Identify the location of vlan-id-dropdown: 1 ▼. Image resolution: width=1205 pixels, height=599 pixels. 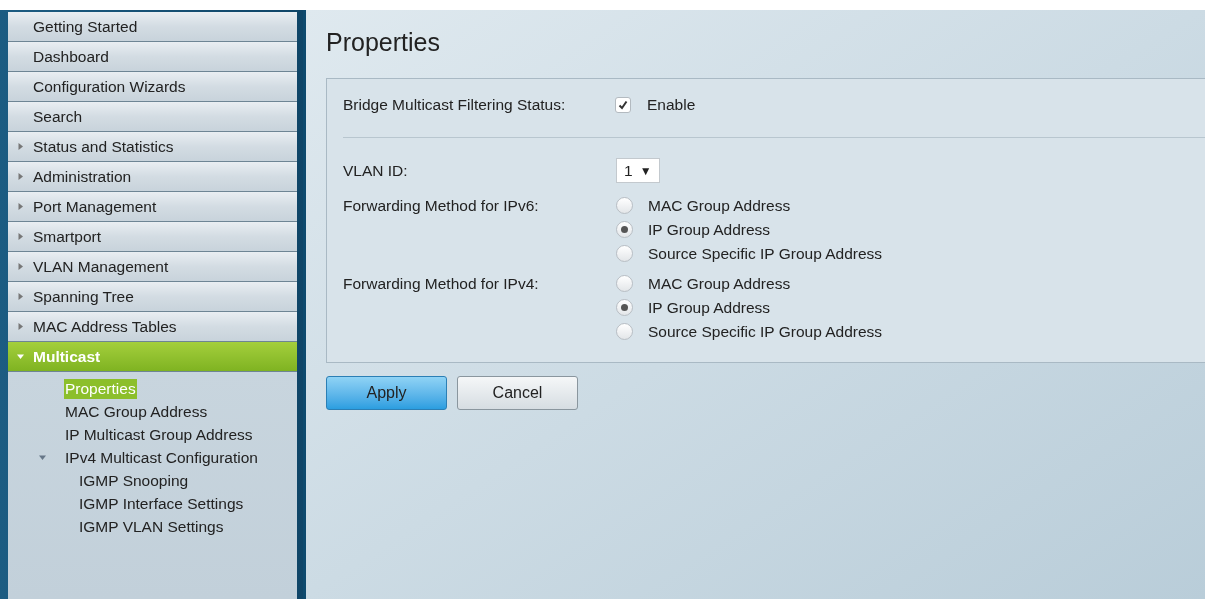
(638, 170).